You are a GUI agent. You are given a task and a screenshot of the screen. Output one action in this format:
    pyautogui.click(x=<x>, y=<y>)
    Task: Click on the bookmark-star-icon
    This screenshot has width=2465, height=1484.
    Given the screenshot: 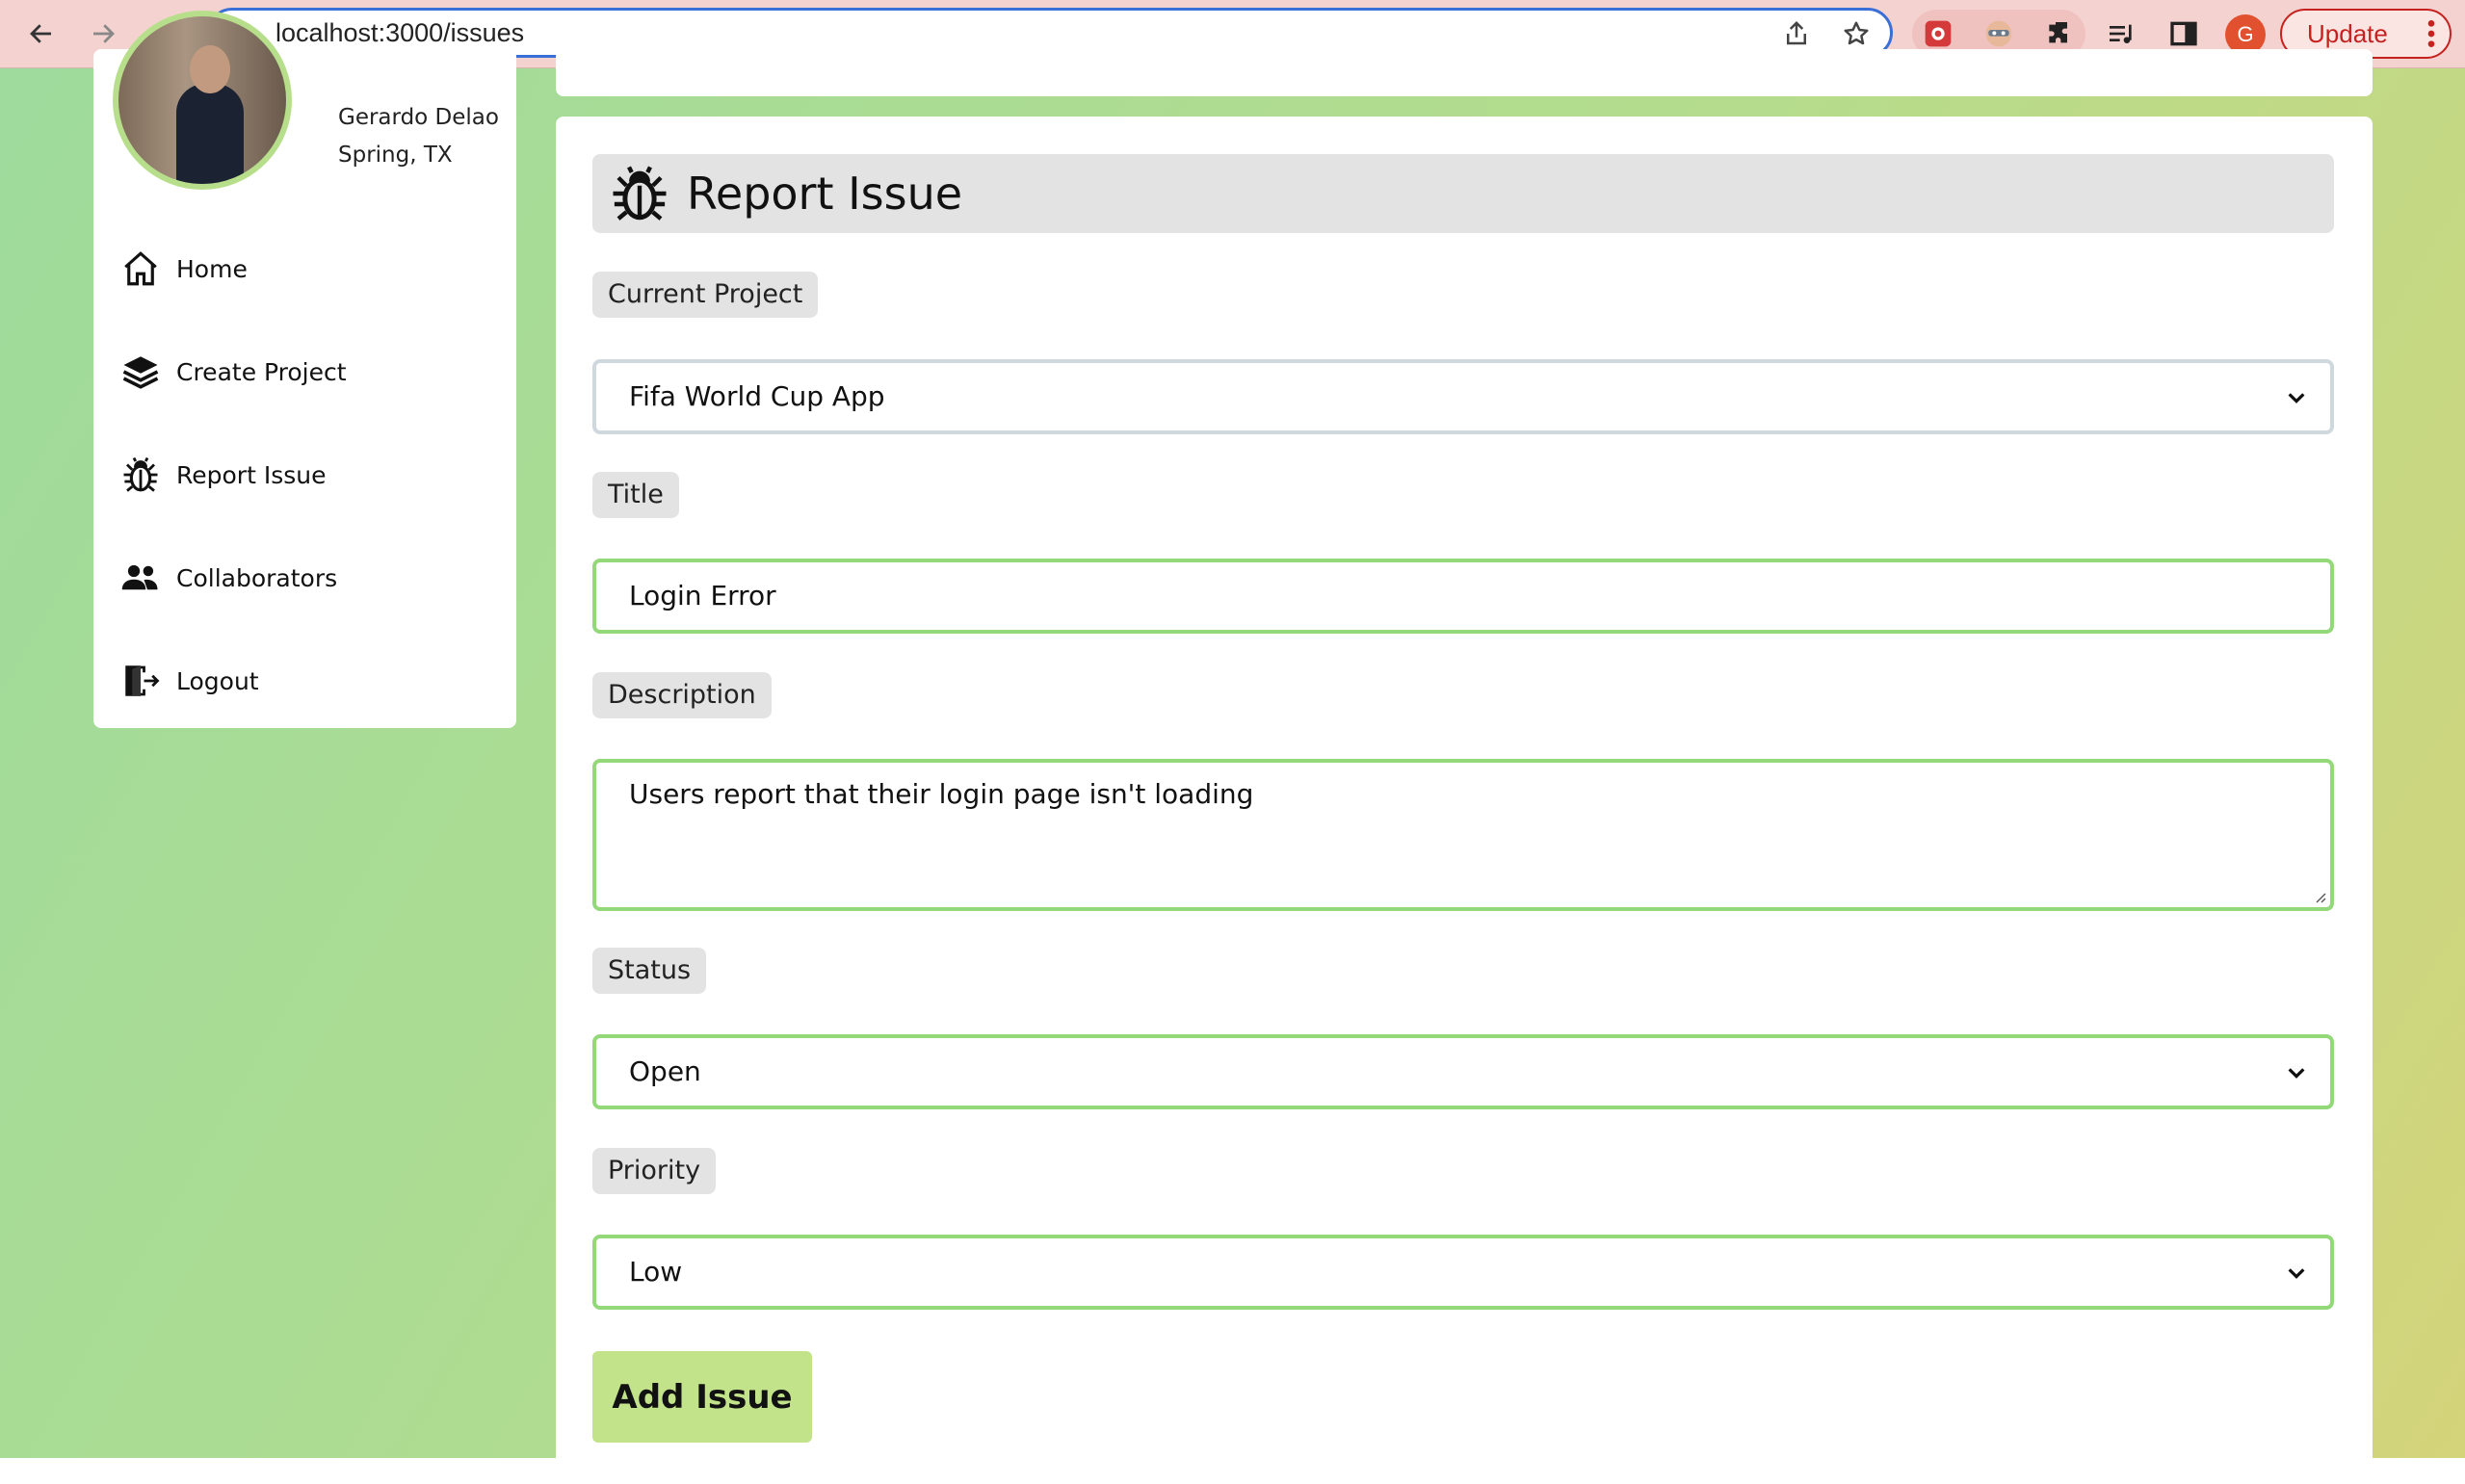 What is the action you would take?
    pyautogui.click(x=1856, y=34)
    